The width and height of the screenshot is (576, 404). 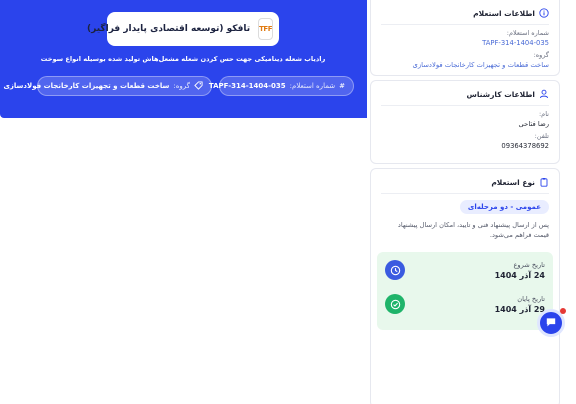 What do you see at coordinates (395, 304) in the screenshot?
I see `check-circle-icon` at bounding box center [395, 304].